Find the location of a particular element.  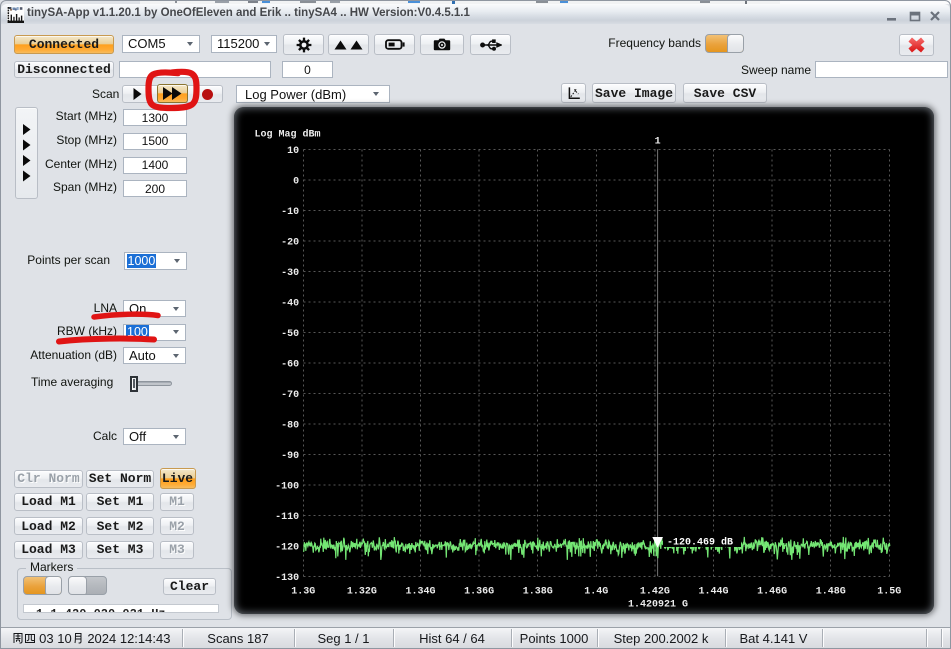

svg-text: -110 is located at coordinates (287, 517).